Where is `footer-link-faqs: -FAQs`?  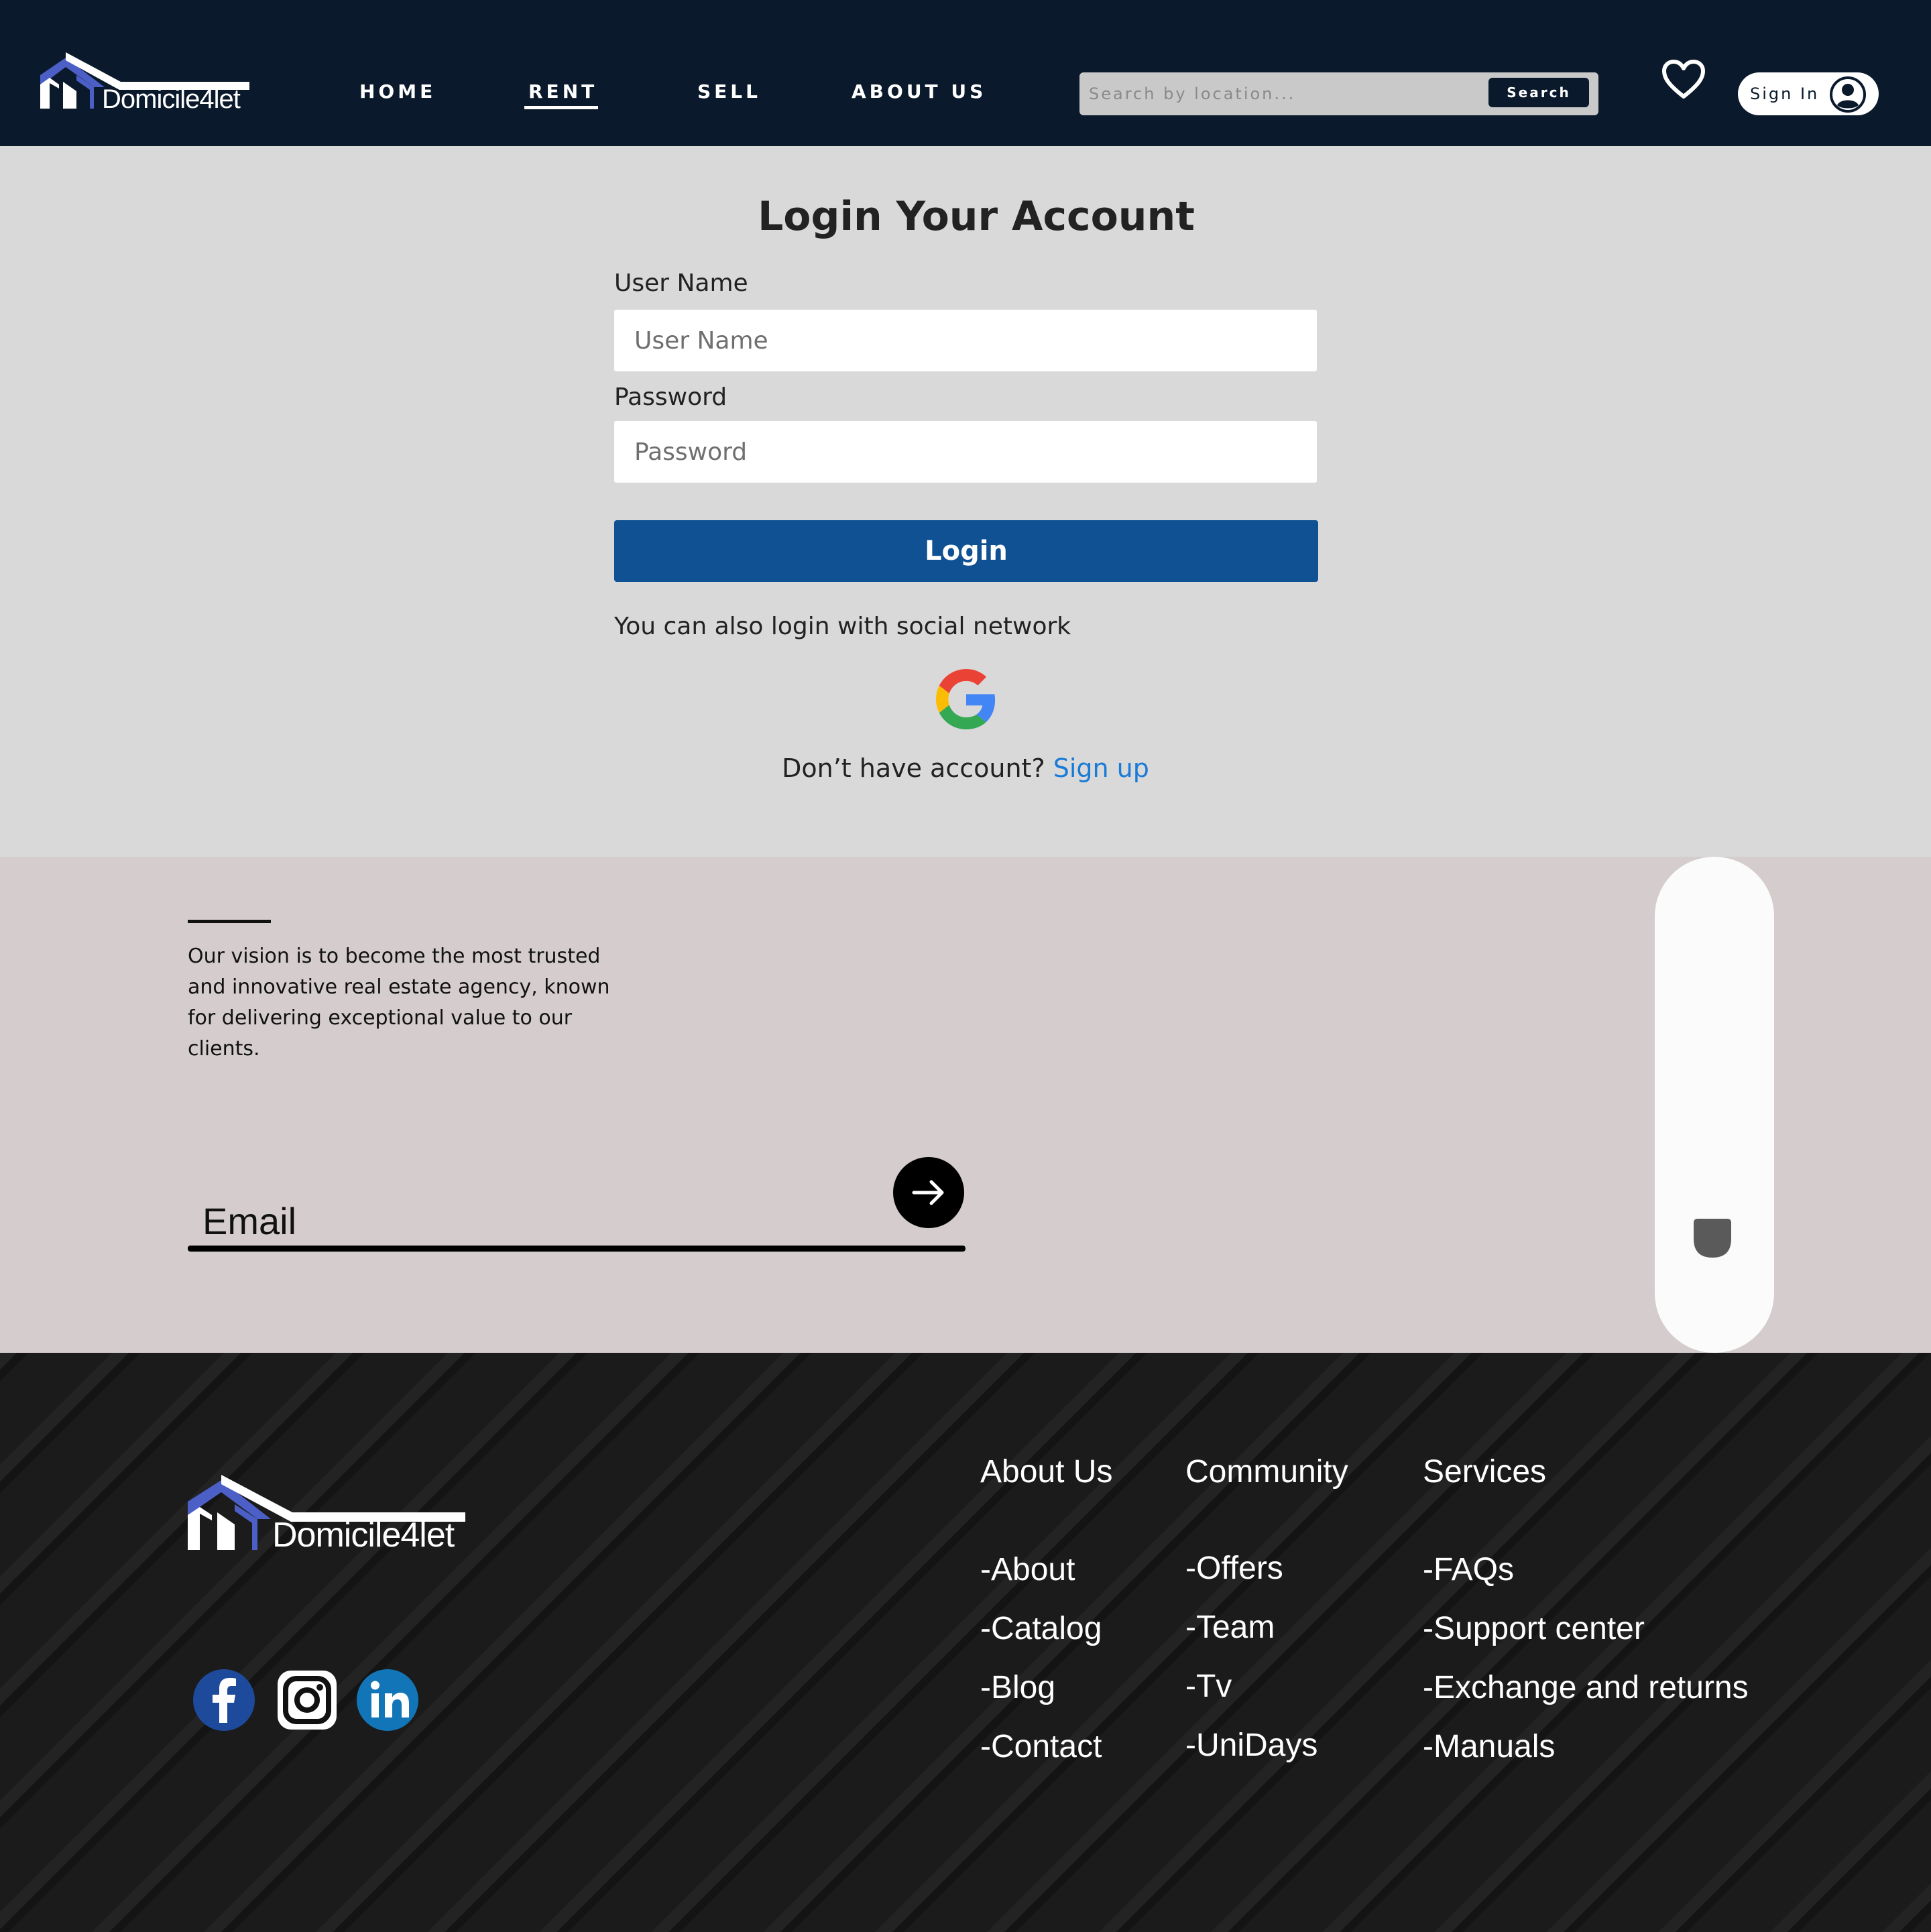
footer-link-faqs: -FAQs is located at coordinates (1468, 1569).